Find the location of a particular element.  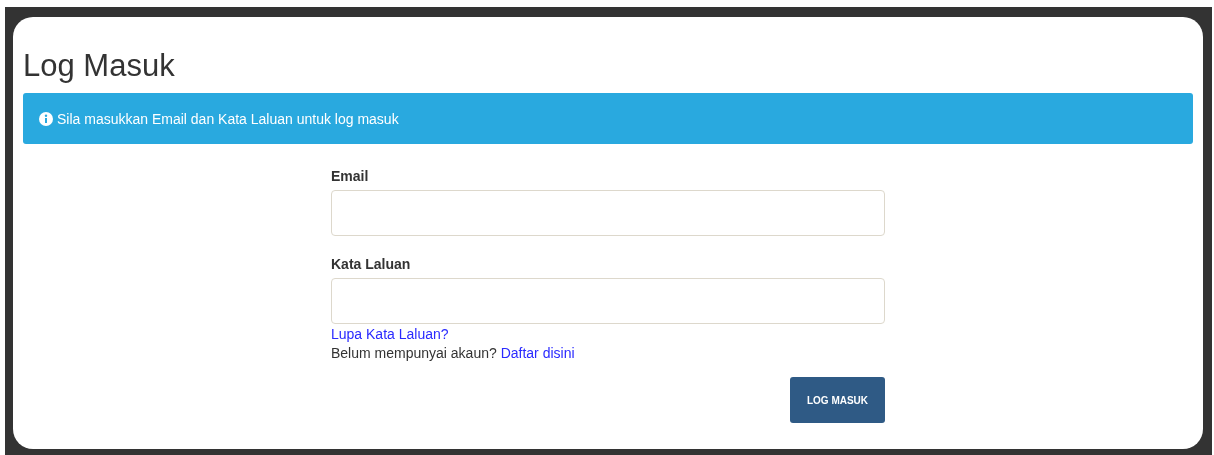

field-label: Kata Laluan is located at coordinates (371, 264).